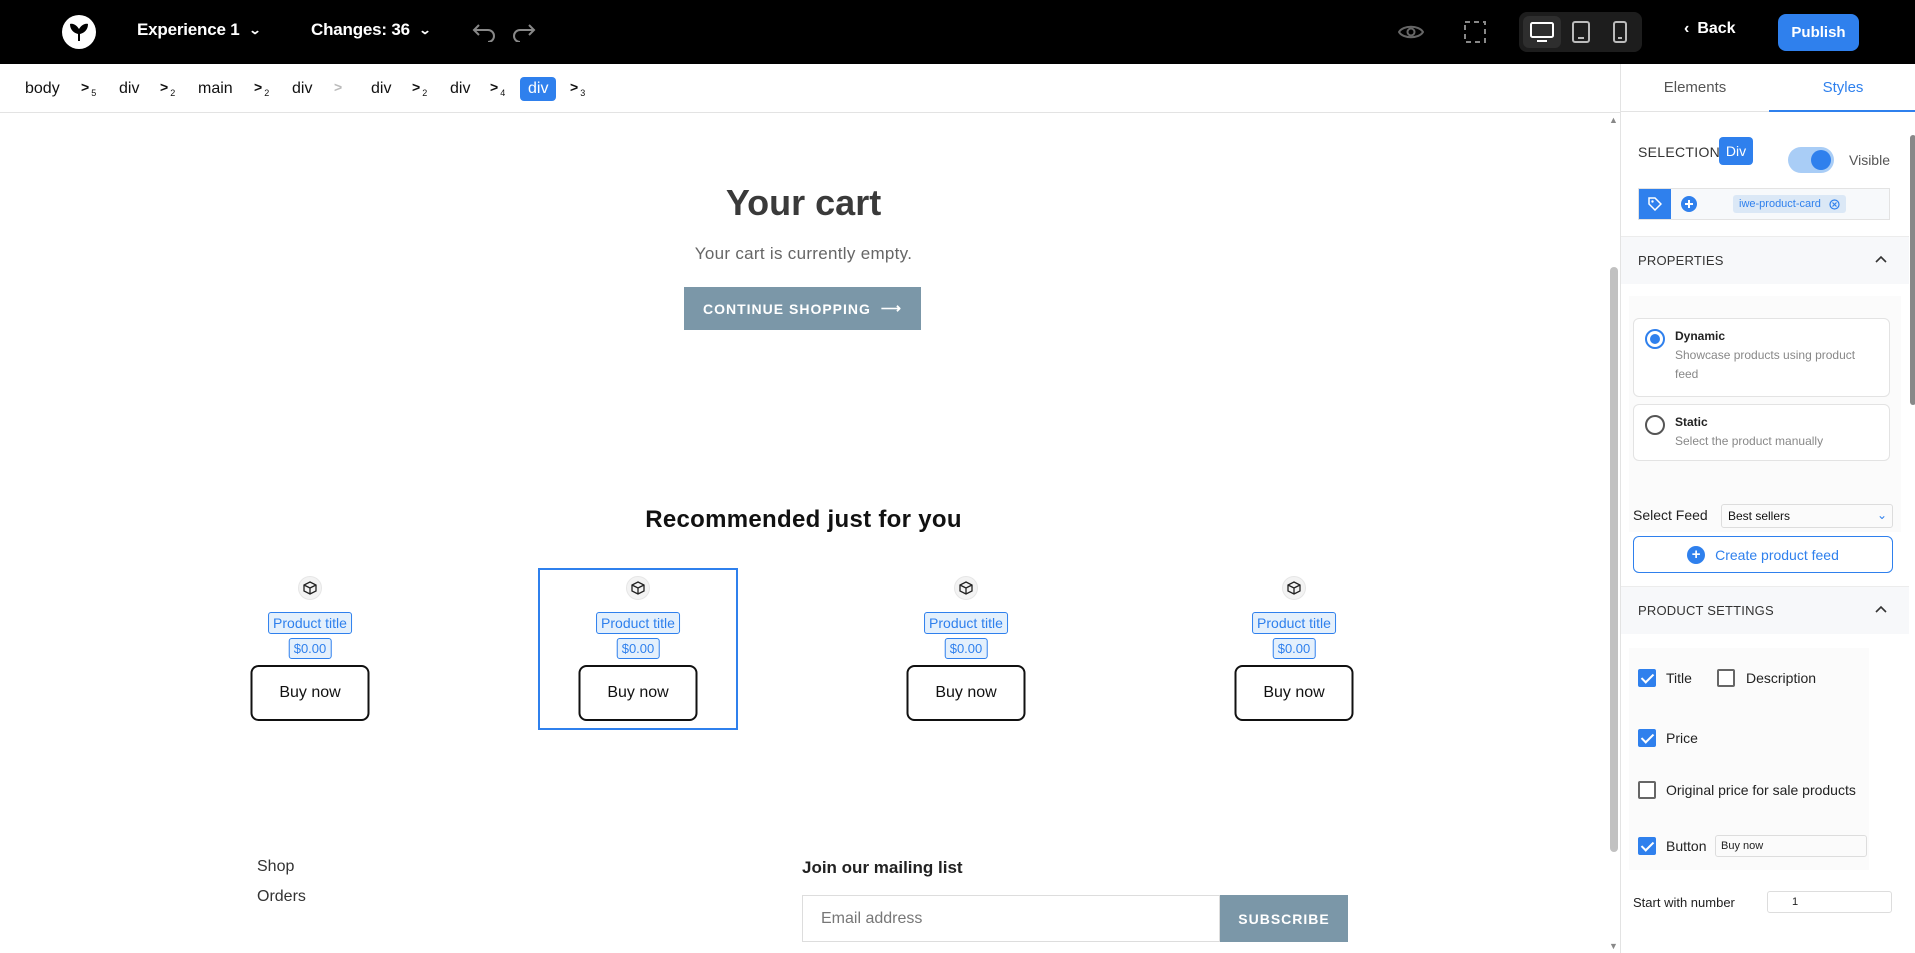 Image resolution: width=1915 pixels, height=953 pixels. What do you see at coordinates (1655, 339) in the screenshot?
I see `dynamic-radio` at bounding box center [1655, 339].